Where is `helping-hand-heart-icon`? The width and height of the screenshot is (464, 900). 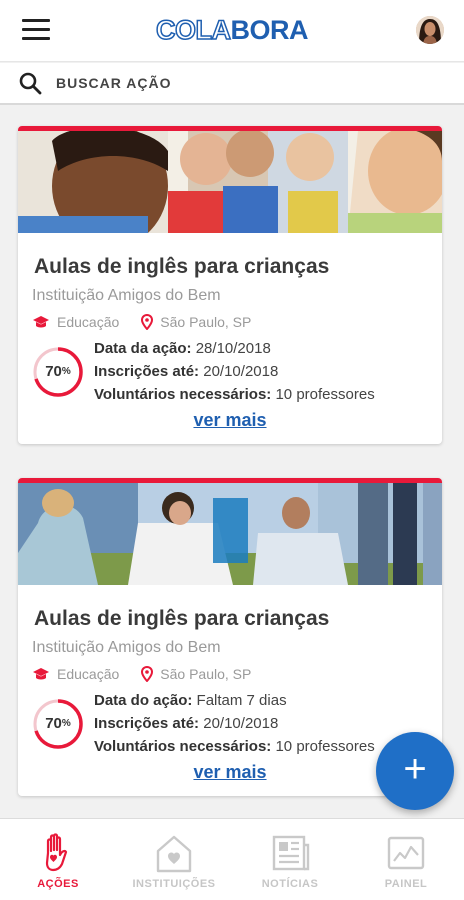 helping-hand-heart-icon is located at coordinates (56, 852).